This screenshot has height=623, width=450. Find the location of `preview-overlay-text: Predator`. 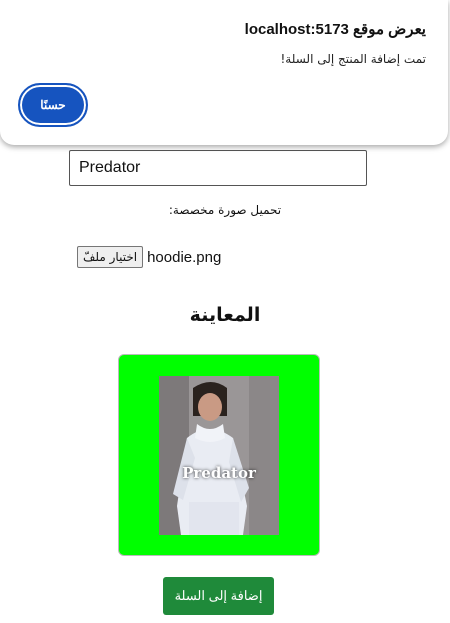

preview-overlay-text: Predator is located at coordinates (219, 473).